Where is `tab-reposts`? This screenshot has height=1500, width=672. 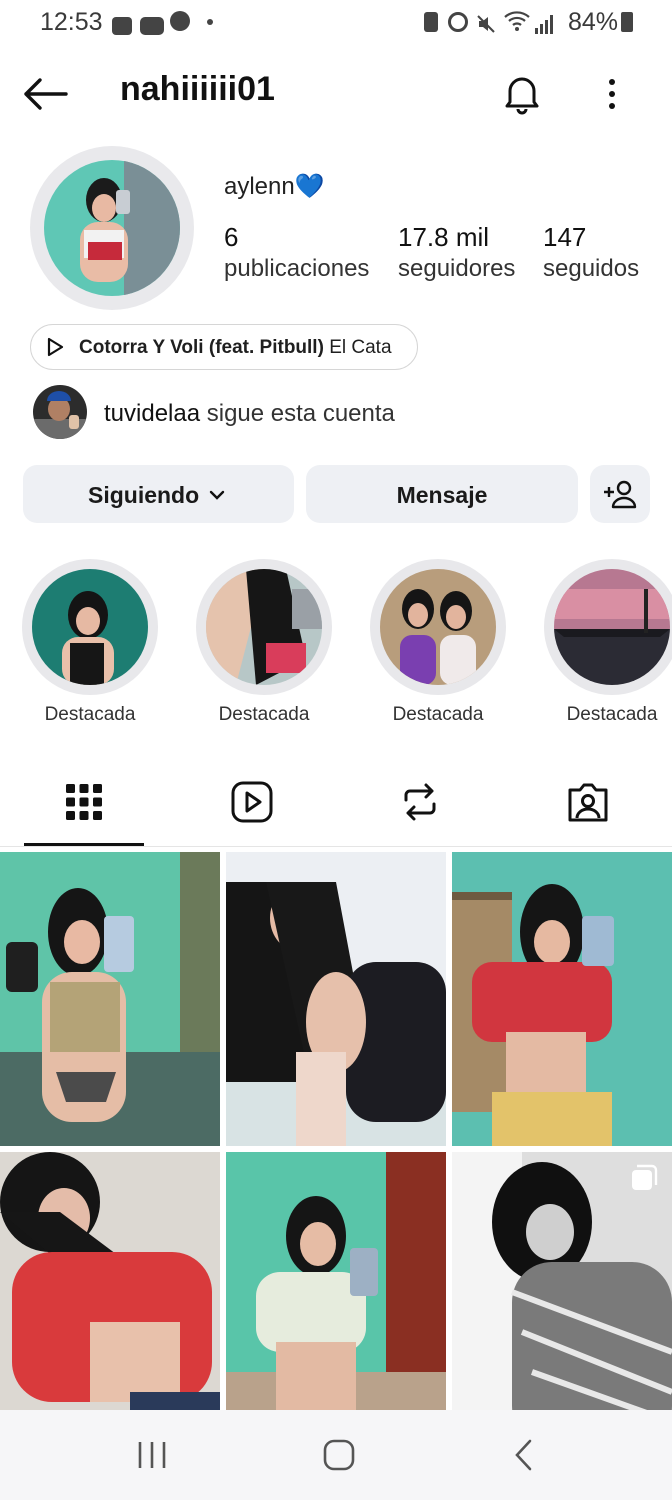 tab-reposts is located at coordinates (420, 802).